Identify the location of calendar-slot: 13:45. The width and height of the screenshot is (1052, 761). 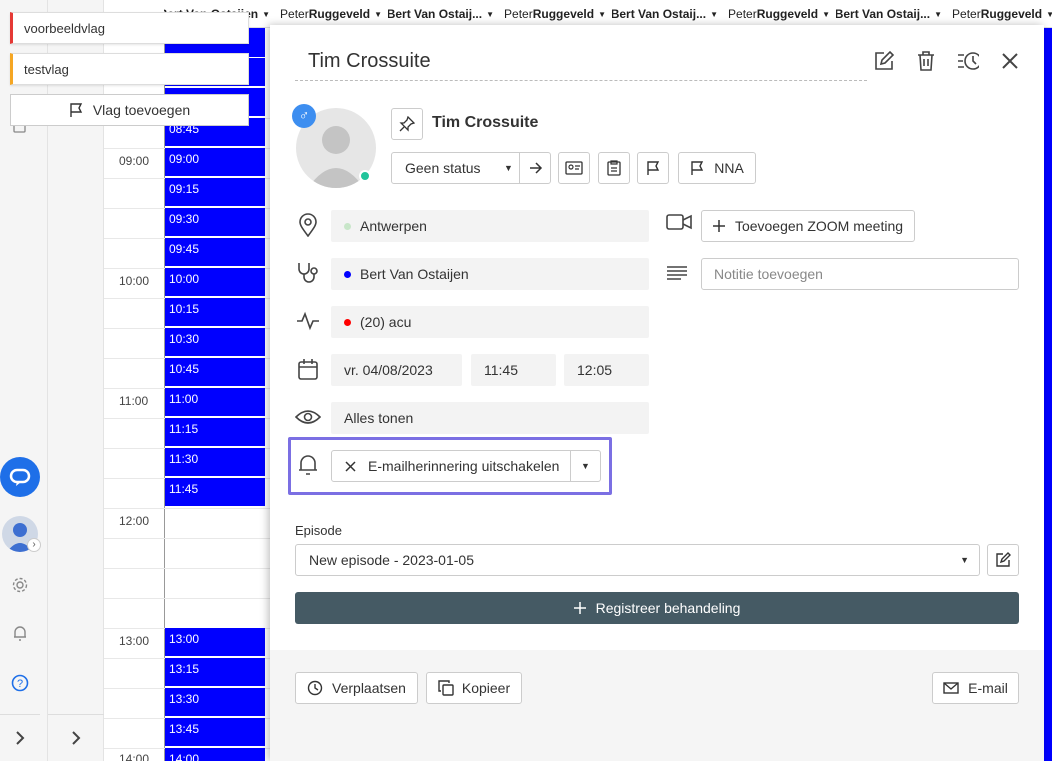
(215, 732).